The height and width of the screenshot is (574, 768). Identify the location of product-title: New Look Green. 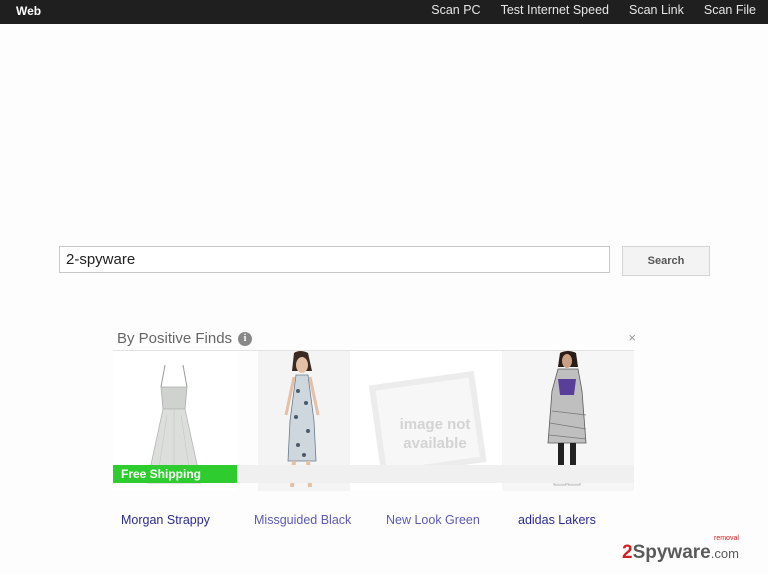
(433, 520).